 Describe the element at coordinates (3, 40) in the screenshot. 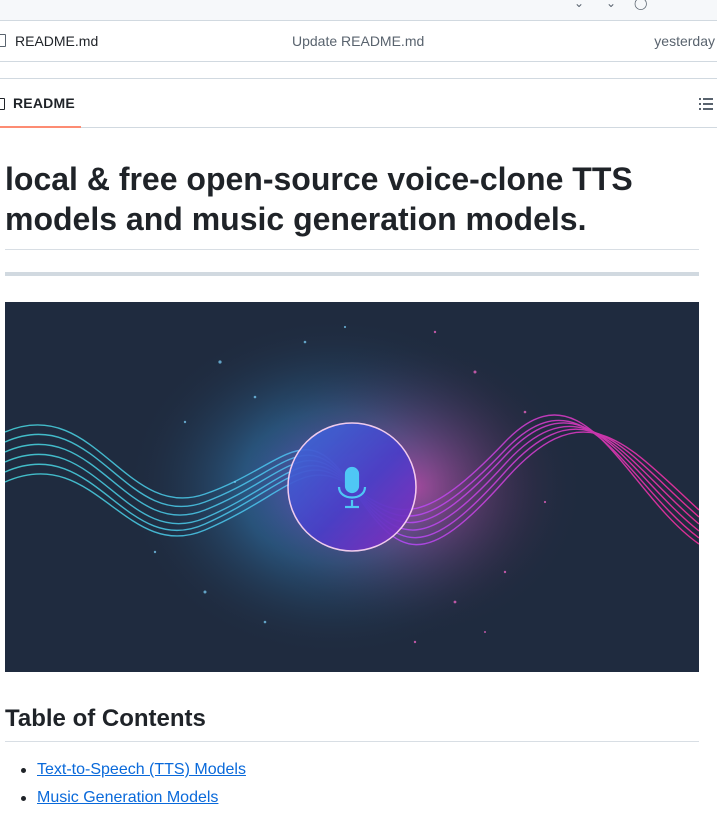

I see `file-icon` at that location.